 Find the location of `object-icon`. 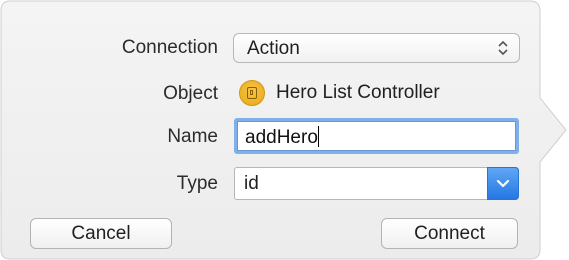

object-icon is located at coordinates (252, 93).